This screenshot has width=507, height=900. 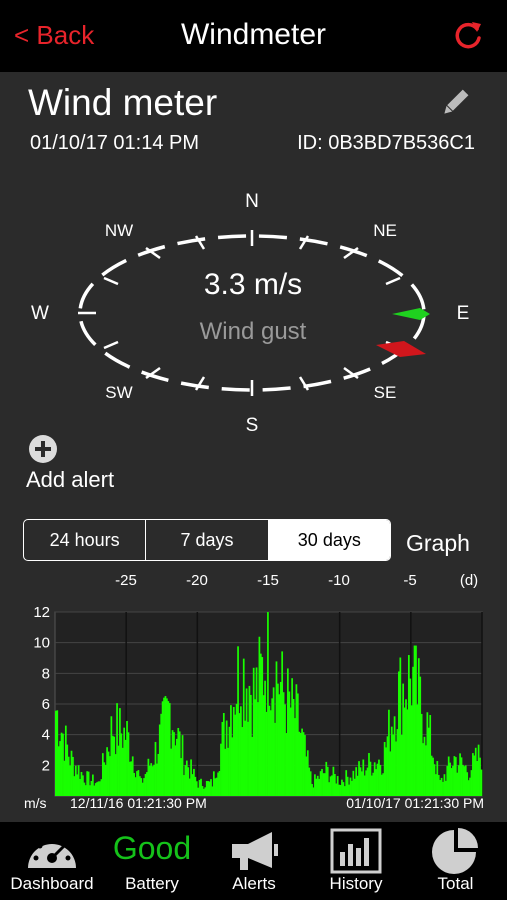 I want to click on range-24-hours: 24 hours, so click(x=85, y=540).